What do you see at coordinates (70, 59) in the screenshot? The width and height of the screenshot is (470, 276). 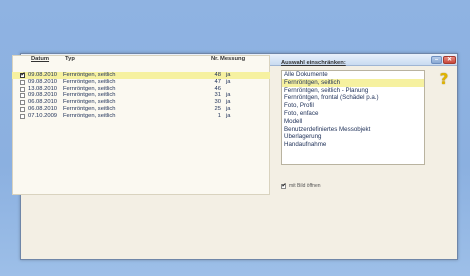 I see `column-header-typ: Typ` at bounding box center [70, 59].